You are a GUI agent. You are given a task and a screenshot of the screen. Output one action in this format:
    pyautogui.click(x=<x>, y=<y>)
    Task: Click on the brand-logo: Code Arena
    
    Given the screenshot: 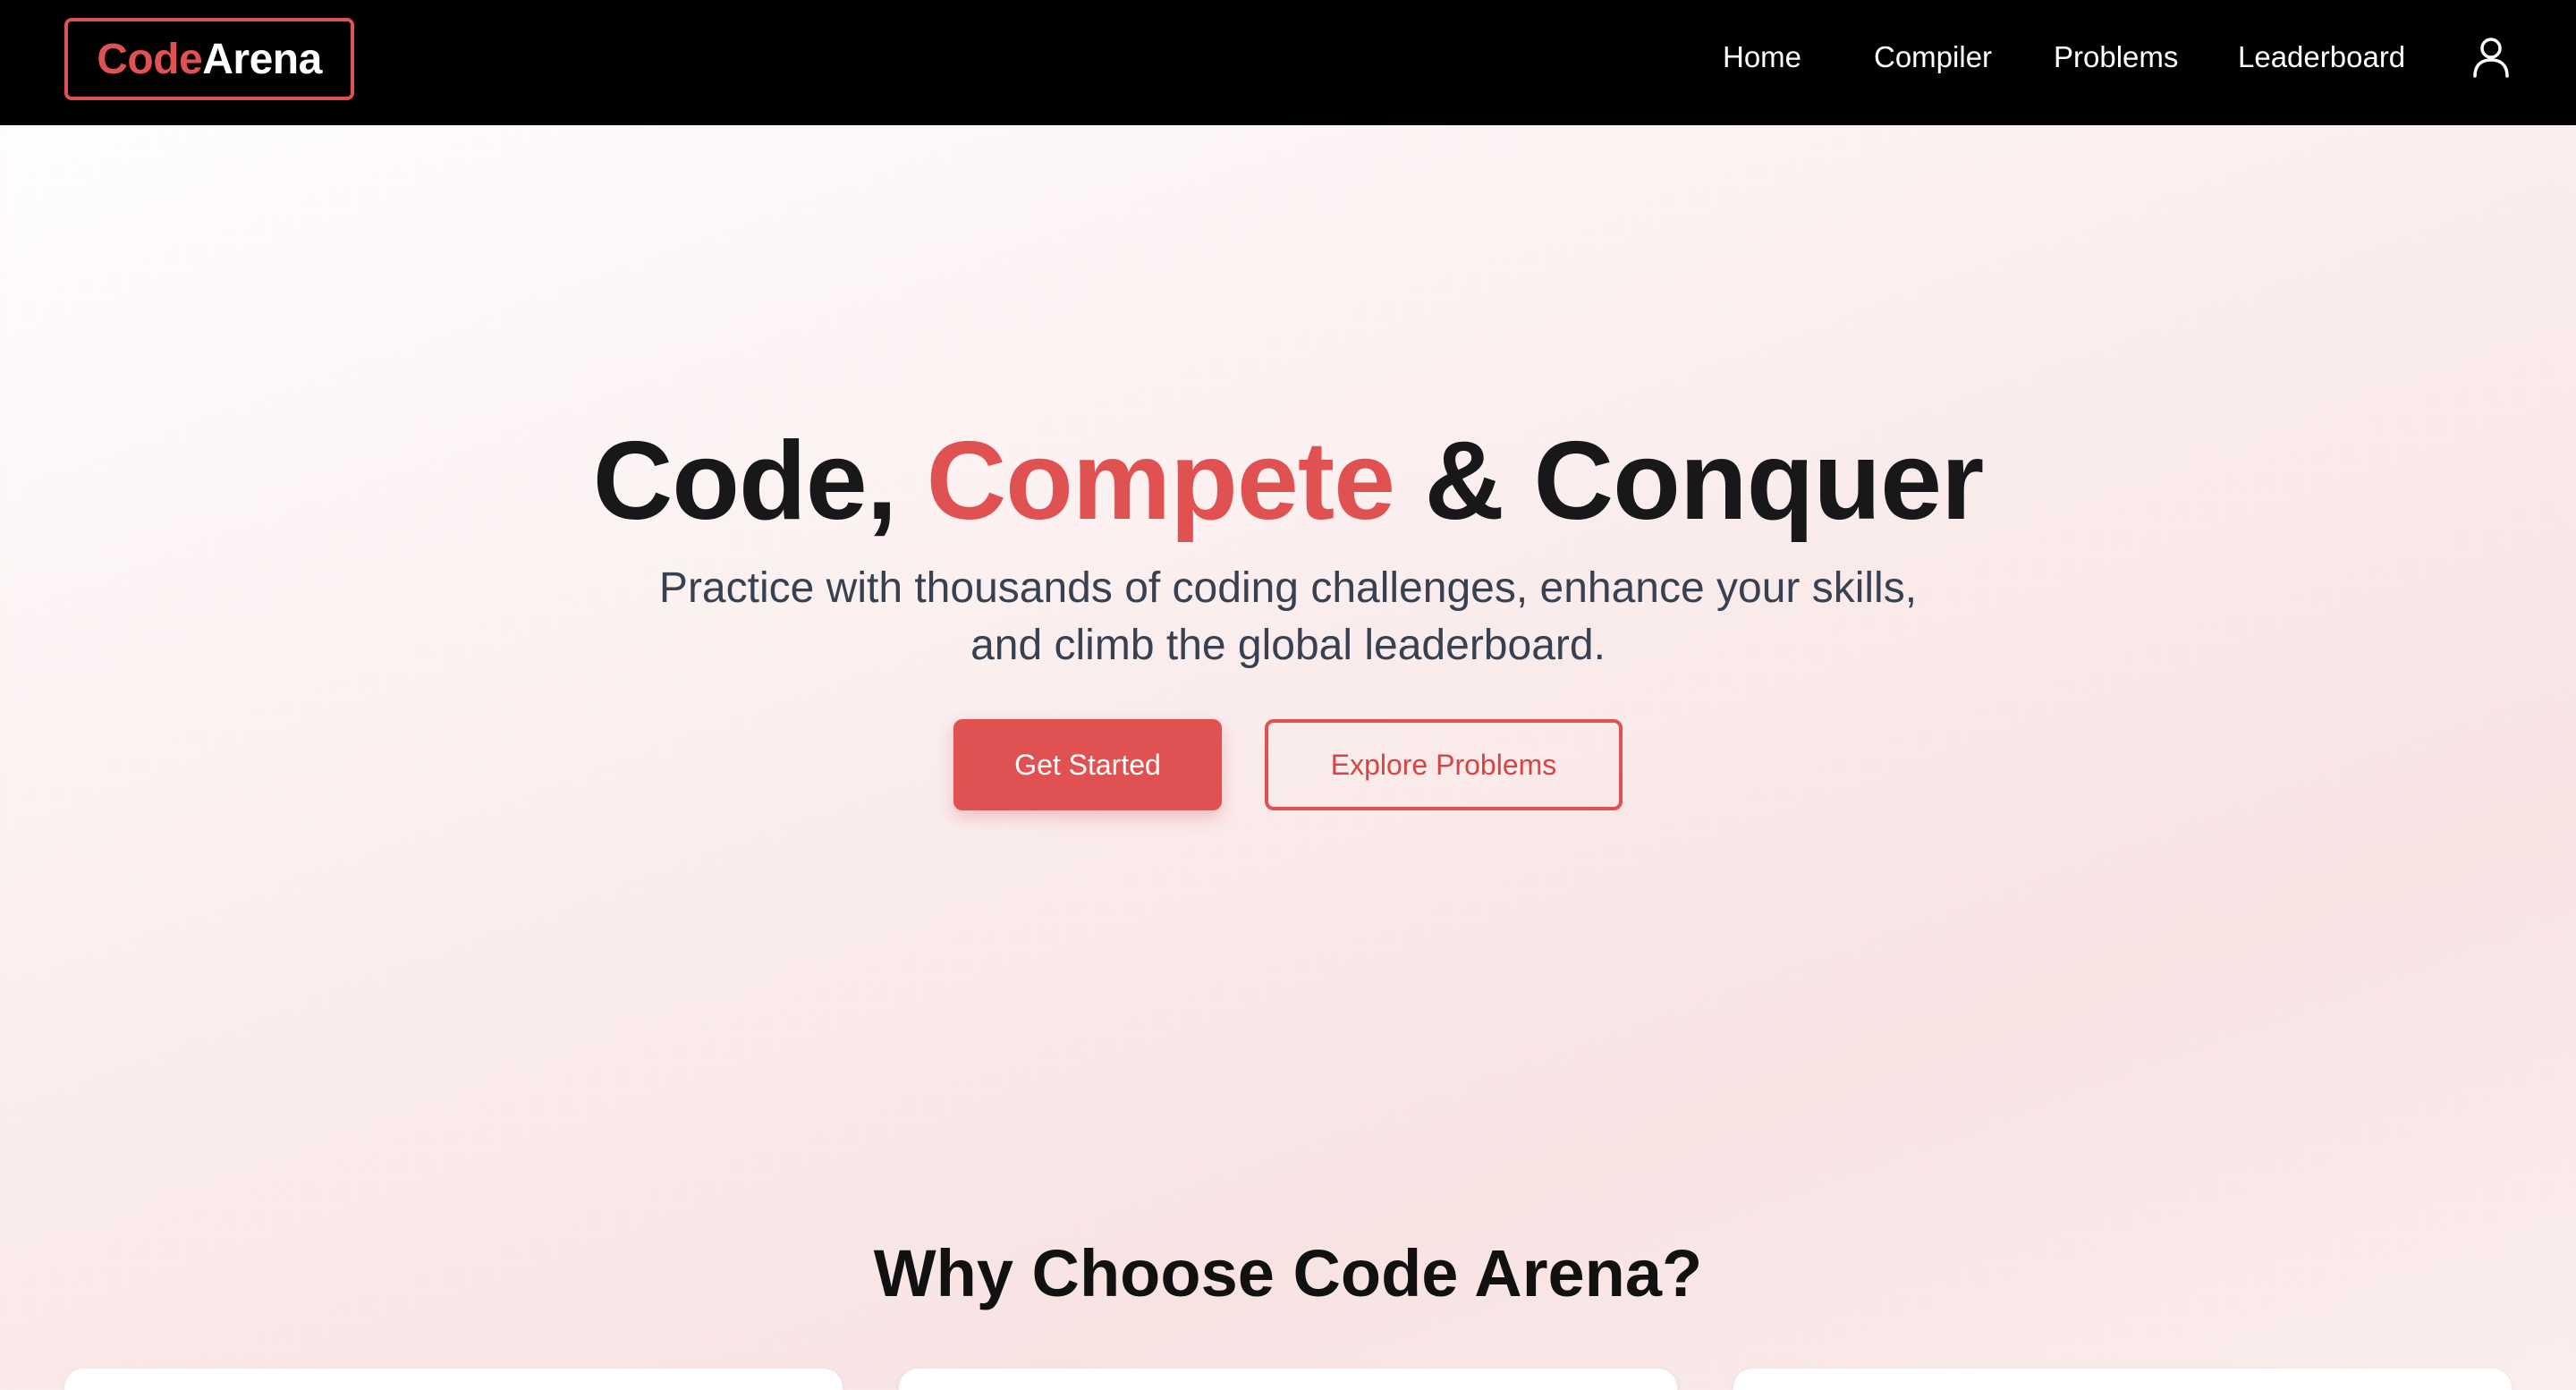 What is the action you would take?
    pyautogui.click(x=209, y=59)
    